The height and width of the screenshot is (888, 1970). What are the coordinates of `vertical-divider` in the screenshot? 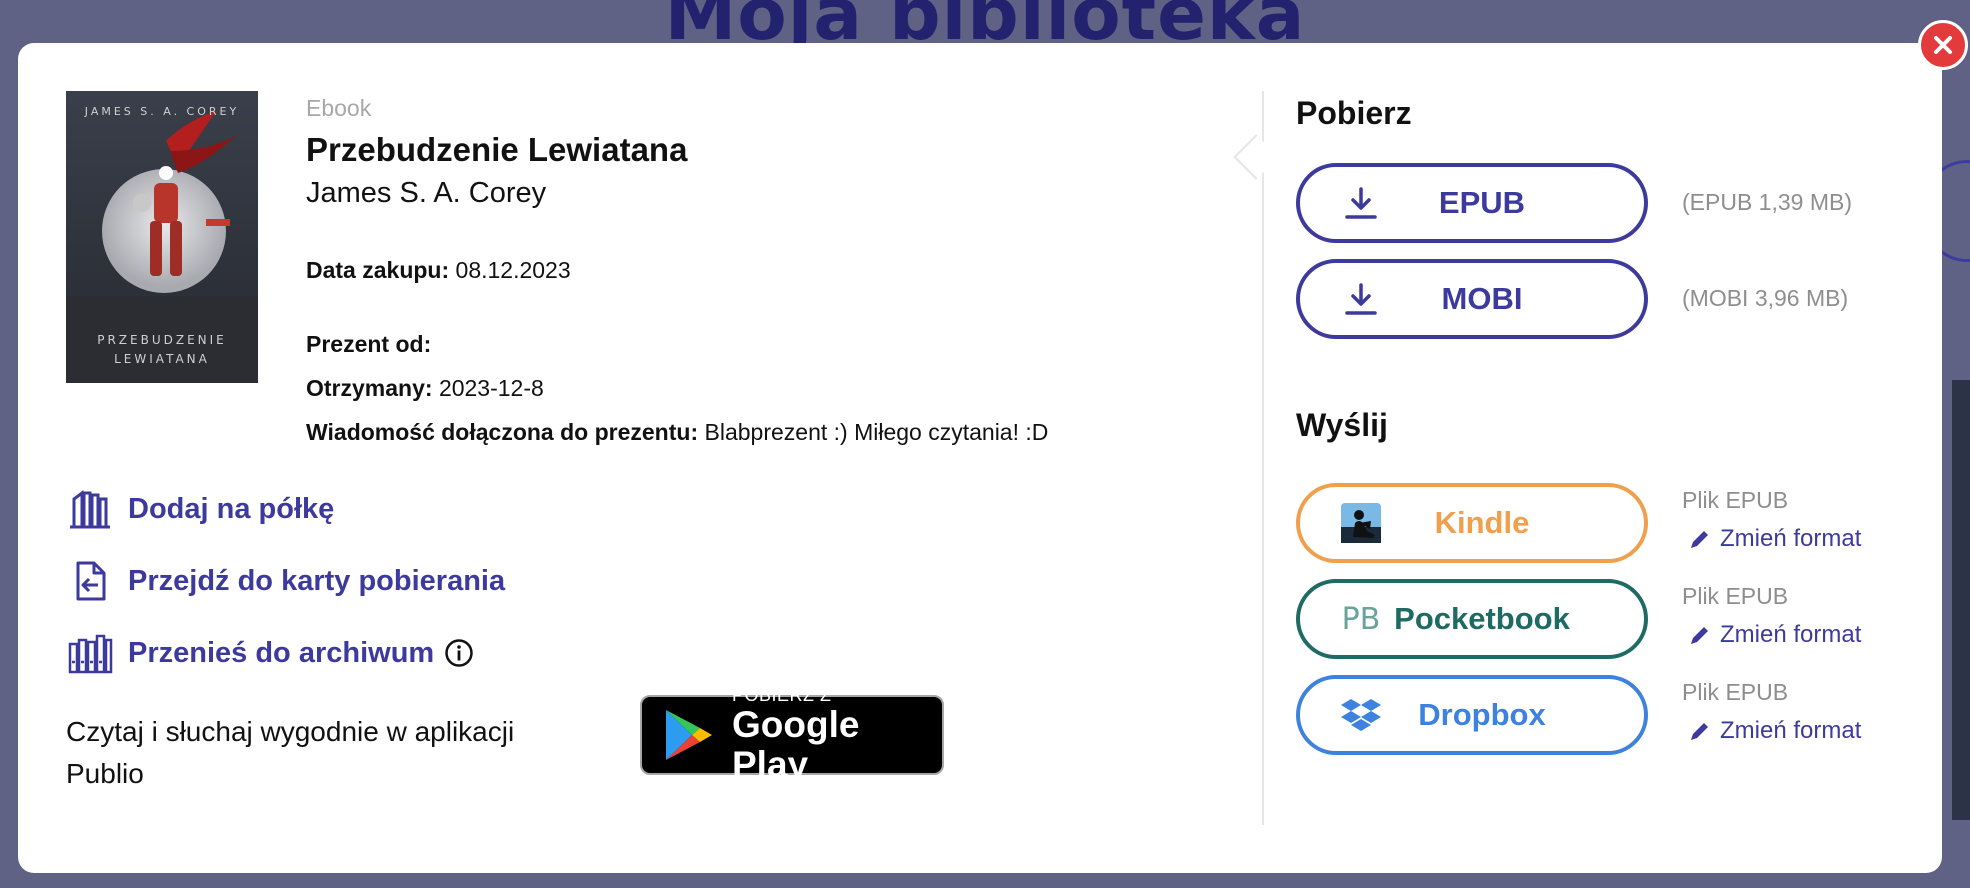 It's located at (1263, 458).